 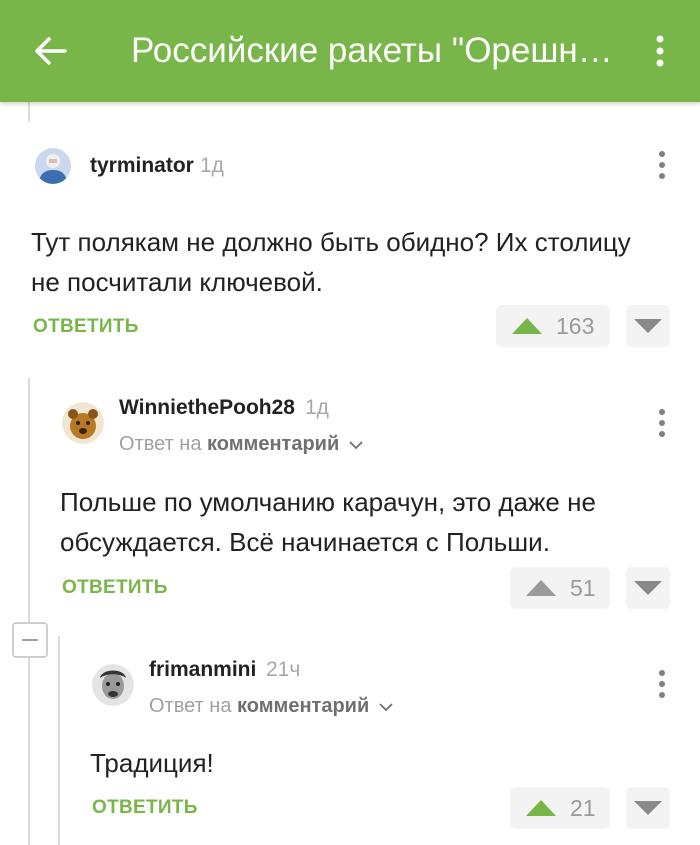 I want to click on back-button, so click(x=51, y=51).